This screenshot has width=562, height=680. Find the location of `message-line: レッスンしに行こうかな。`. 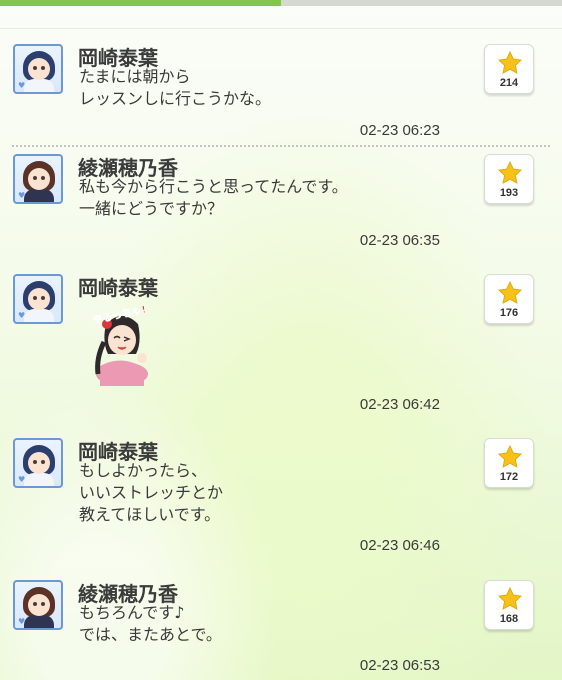

message-line: レッスンしに行こうかな。 is located at coordinates (175, 98).